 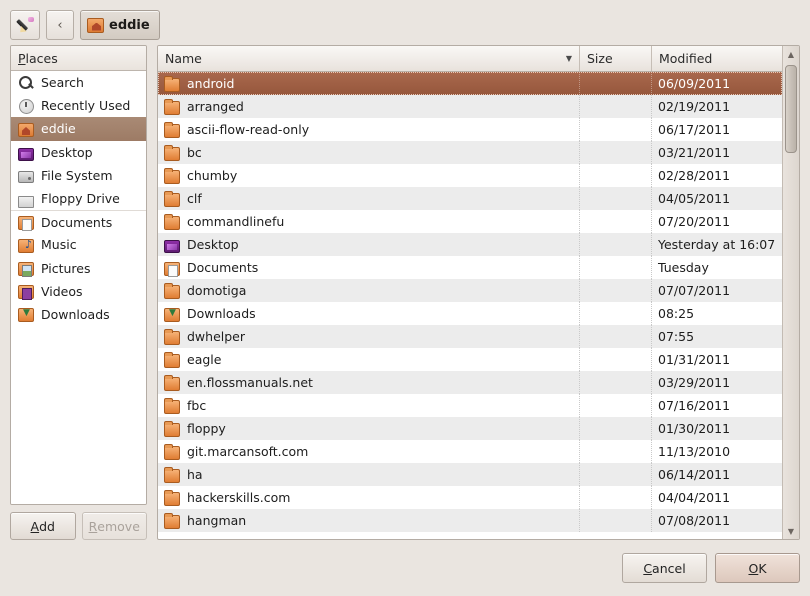 What do you see at coordinates (405, 25) in the screenshot?
I see `path-toolbar: ‹ eddie` at bounding box center [405, 25].